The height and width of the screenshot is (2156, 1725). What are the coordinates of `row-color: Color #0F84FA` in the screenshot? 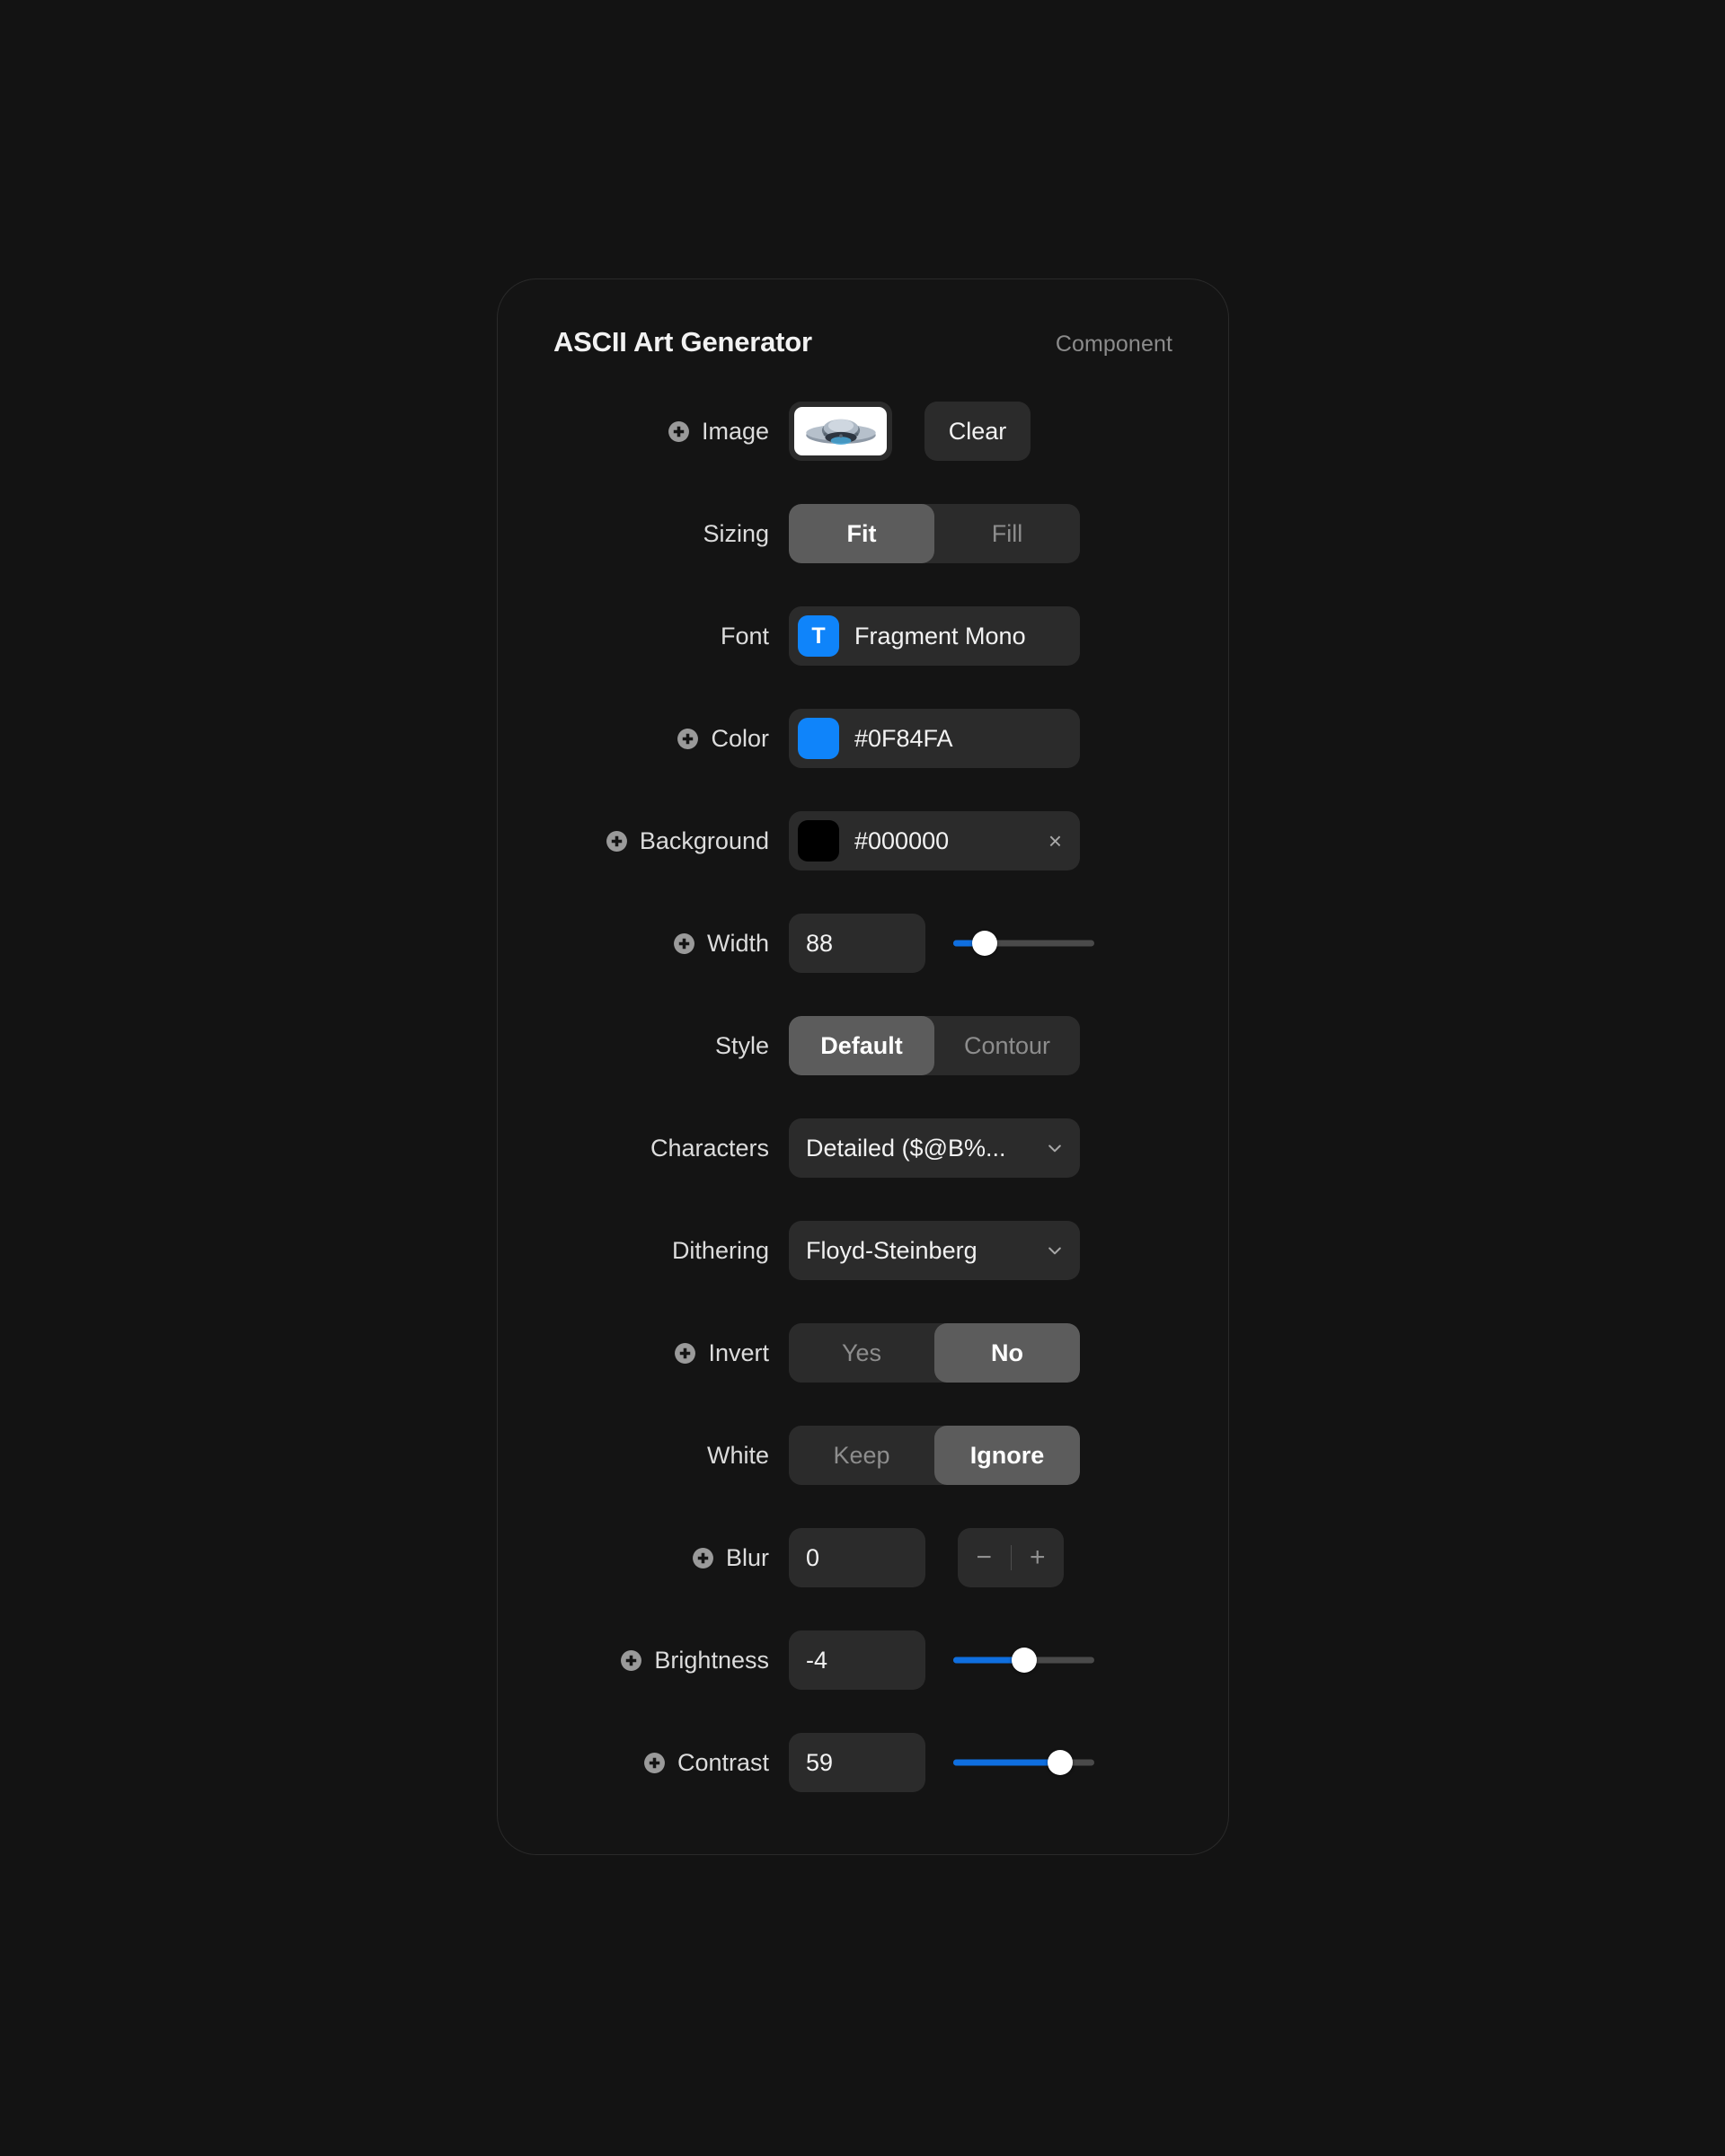 It's located at (862, 738).